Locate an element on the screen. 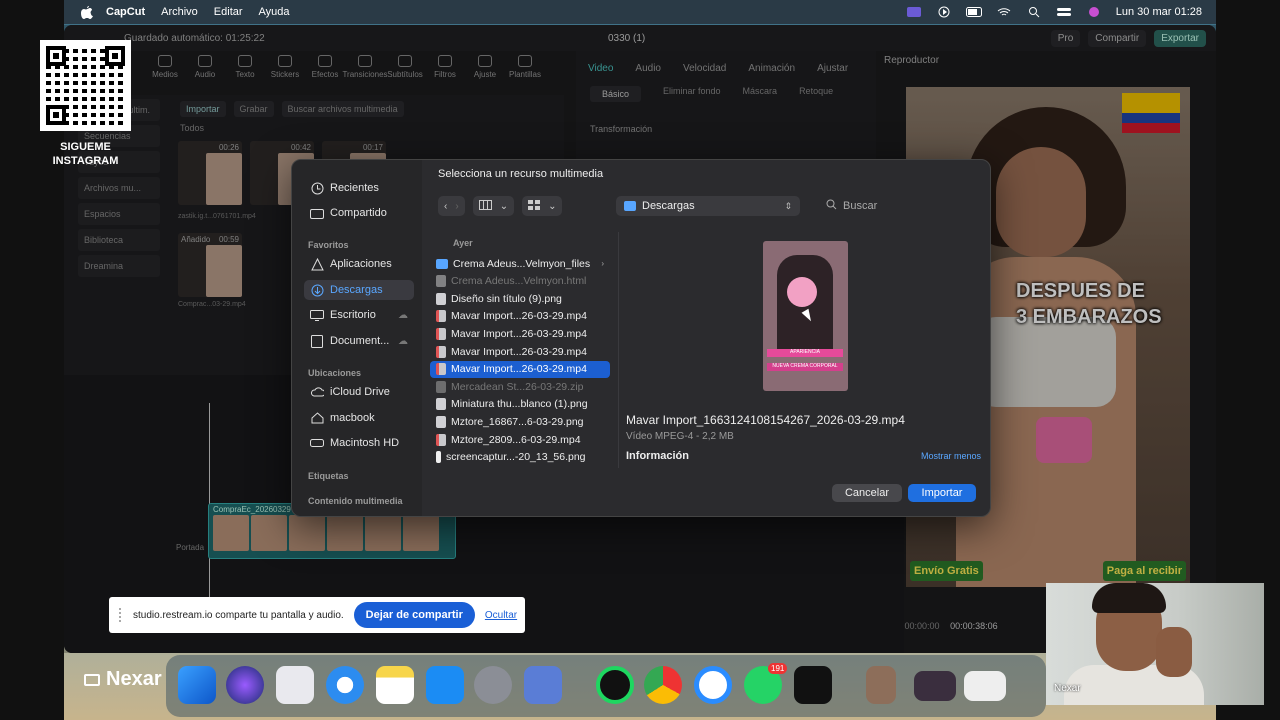 This screenshot has height=720, width=1280. instagram-qr-code is located at coordinates (85, 85).